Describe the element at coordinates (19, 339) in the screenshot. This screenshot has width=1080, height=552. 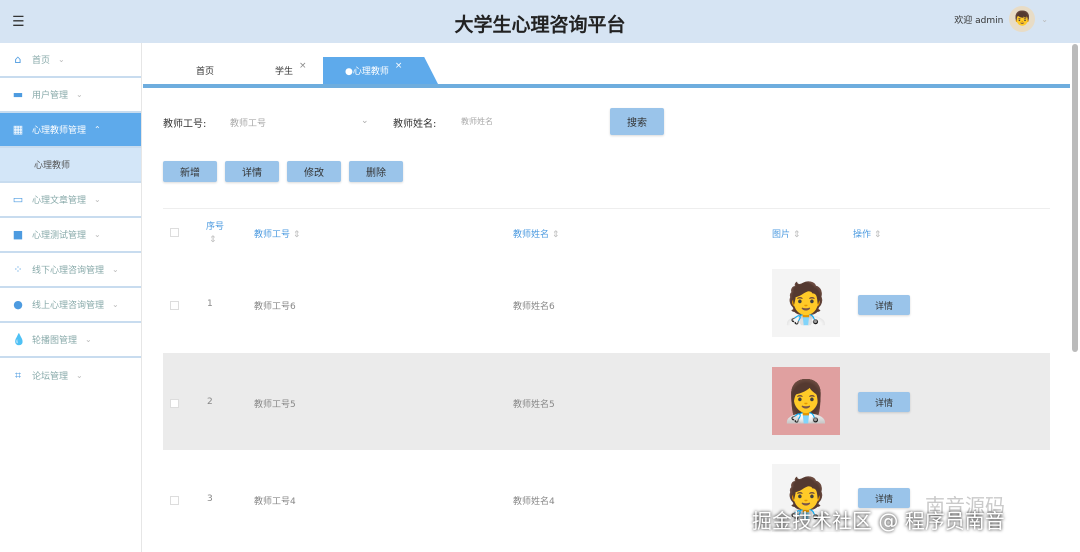
I see `drop-icon: 💧` at that location.